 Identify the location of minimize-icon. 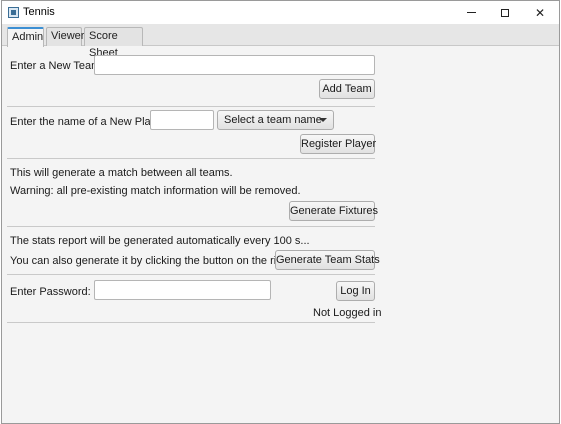
(471, 12).